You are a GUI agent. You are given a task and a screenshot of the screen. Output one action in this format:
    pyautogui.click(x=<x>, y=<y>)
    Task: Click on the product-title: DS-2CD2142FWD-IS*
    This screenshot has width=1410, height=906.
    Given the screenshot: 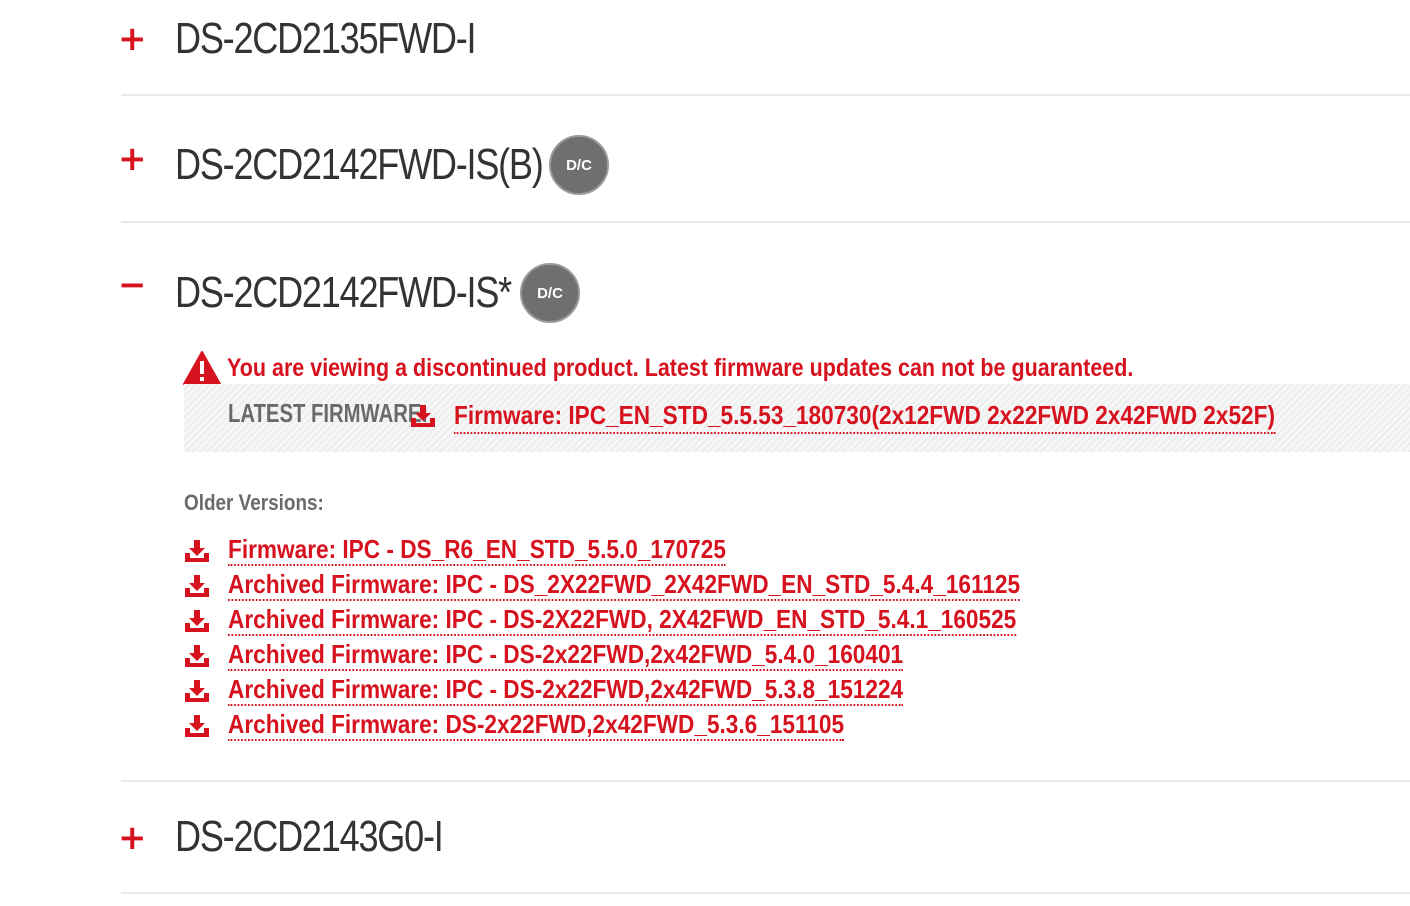 What is the action you would take?
    pyautogui.click(x=343, y=293)
    